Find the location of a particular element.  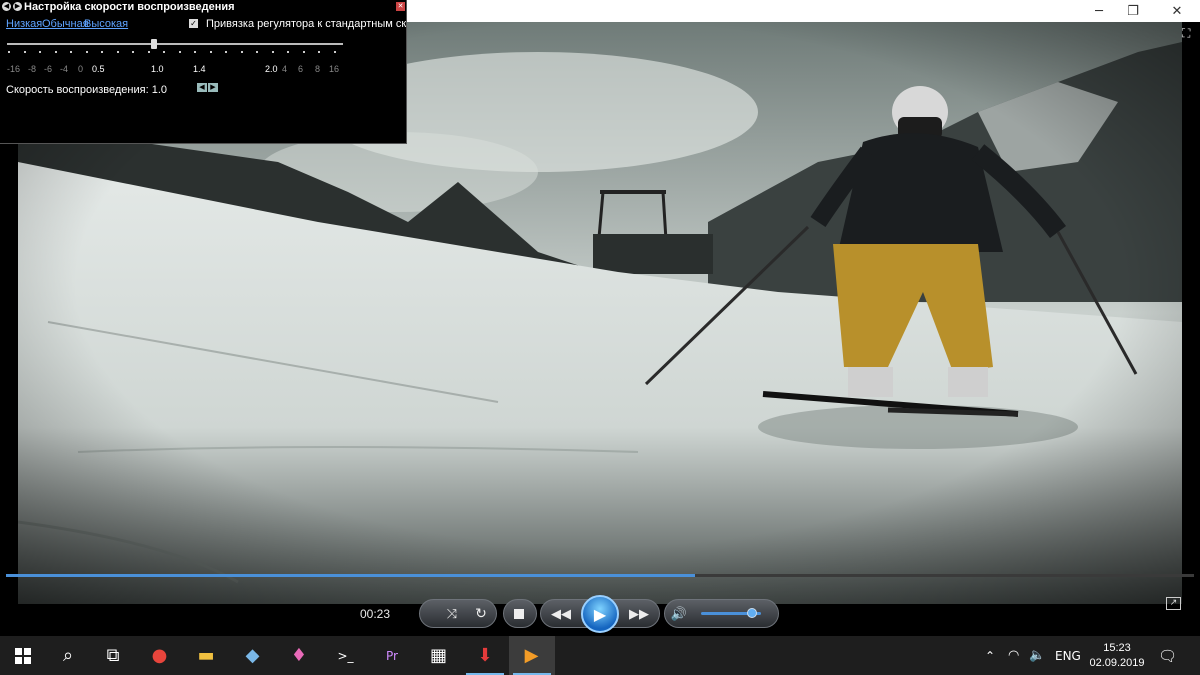

file-explorer-icon: ▬ is located at coordinates (206, 655).